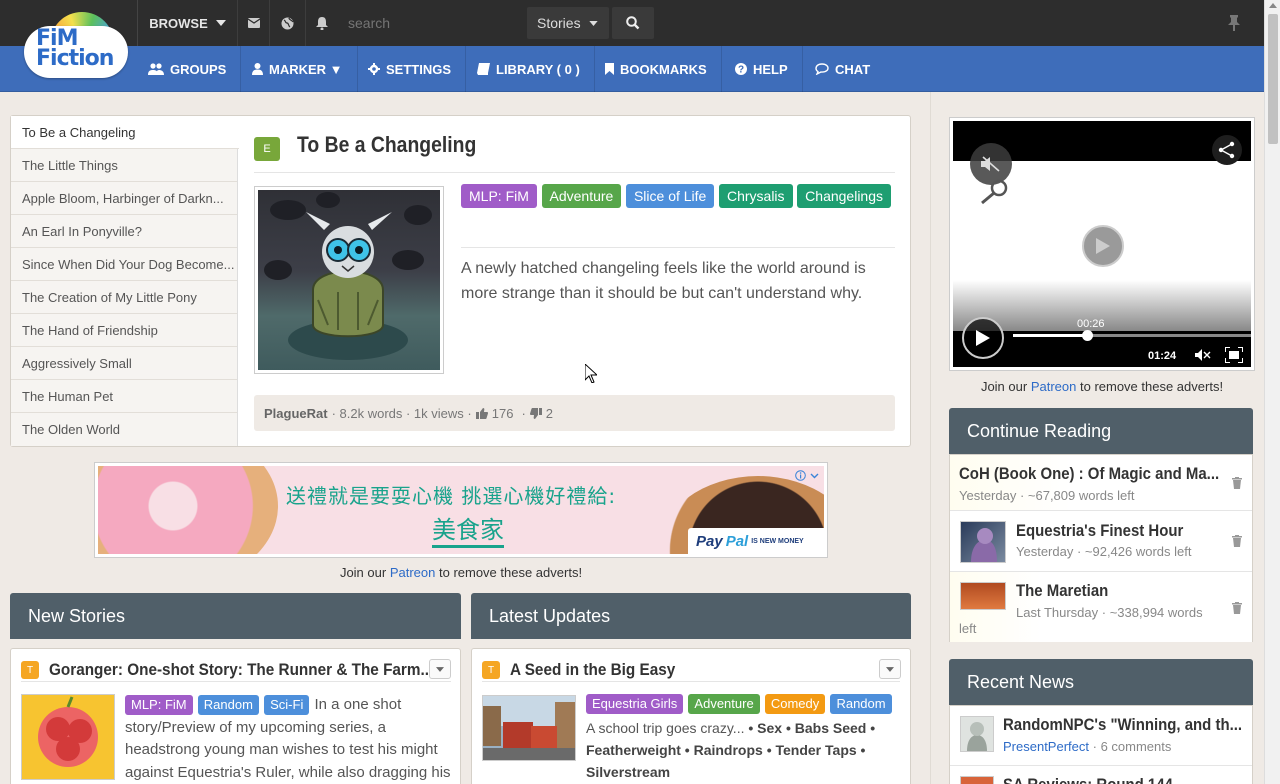 Image resolution: width=1280 pixels, height=784 pixels. I want to click on site-logo: FiM Fiction, so click(76, 45).